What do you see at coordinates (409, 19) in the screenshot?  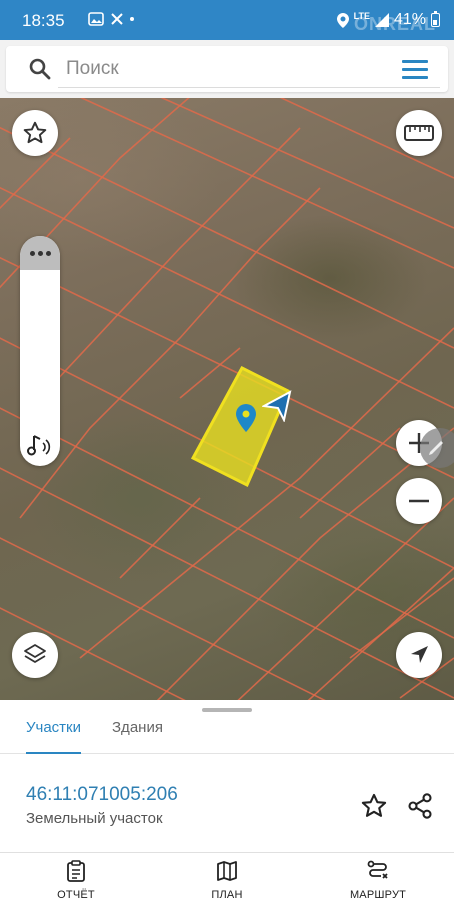 I see `battery-percent: 41%` at bounding box center [409, 19].